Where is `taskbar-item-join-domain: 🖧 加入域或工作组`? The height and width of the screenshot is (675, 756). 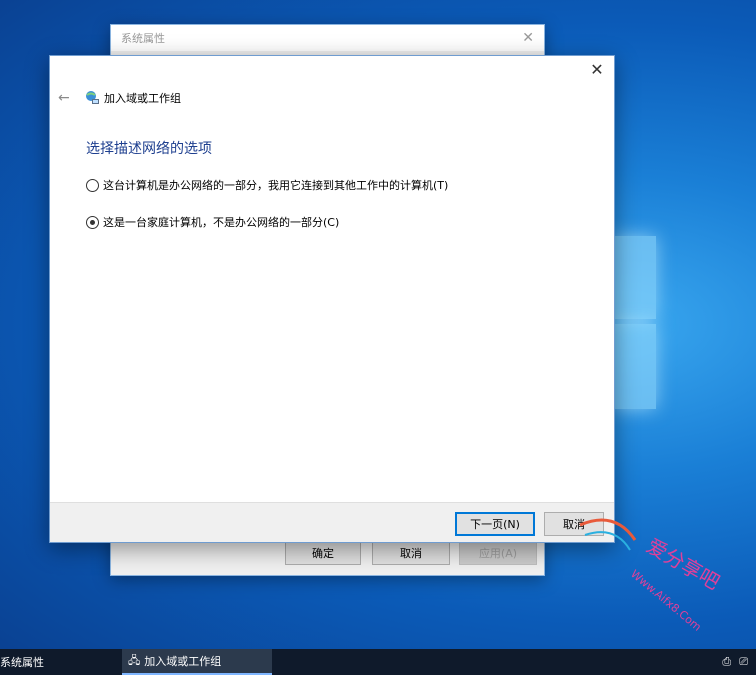 taskbar-item-join-domain: 🖧 加入域或工作组 is located at coordinates (197, 662).